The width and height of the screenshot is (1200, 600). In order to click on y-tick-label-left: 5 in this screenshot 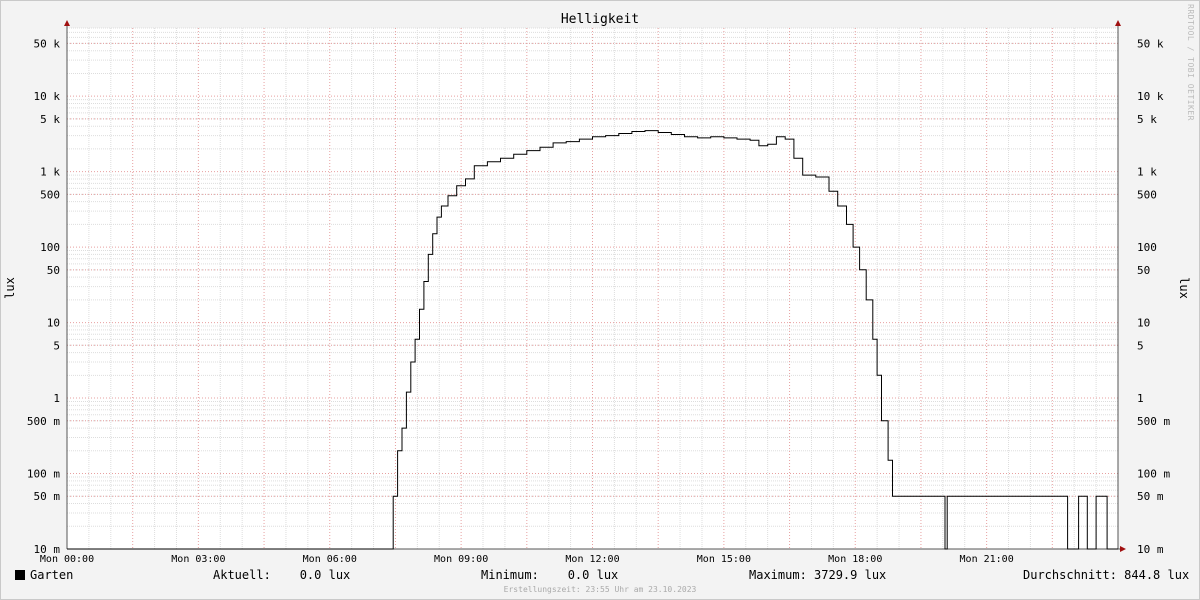, I will do `click(56, 345)`.